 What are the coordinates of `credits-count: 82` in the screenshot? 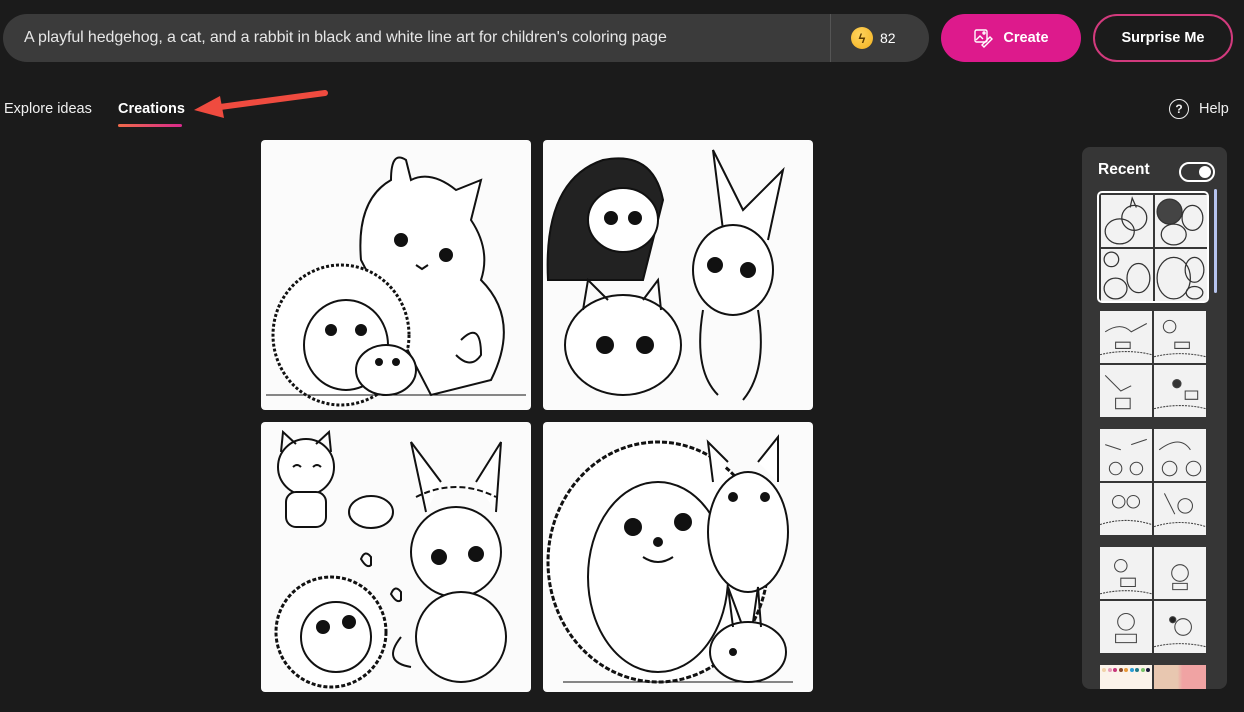 It's located at (888, 38).